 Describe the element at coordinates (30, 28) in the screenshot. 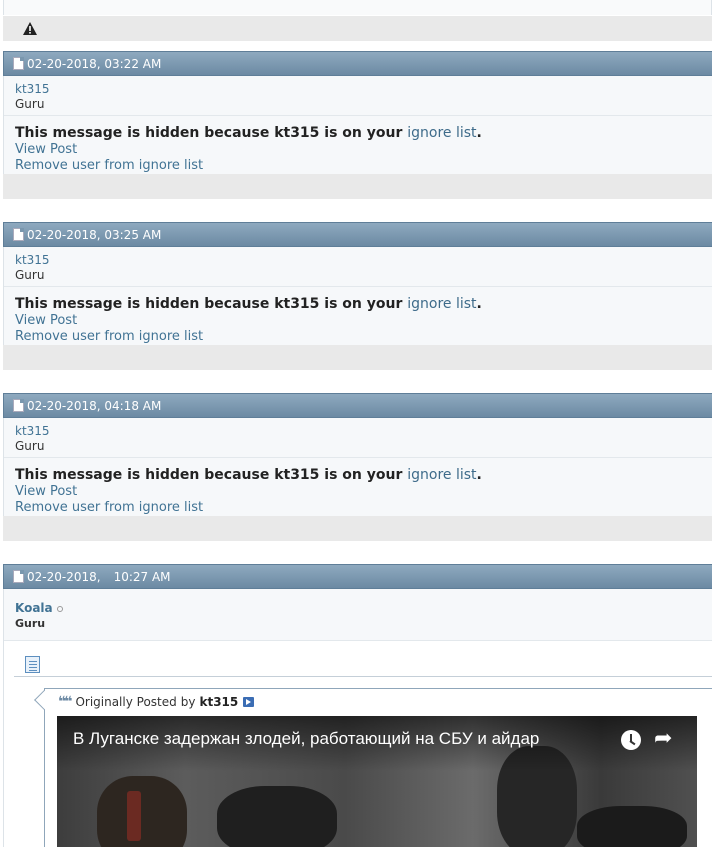

I see `warning-icon` at that location.